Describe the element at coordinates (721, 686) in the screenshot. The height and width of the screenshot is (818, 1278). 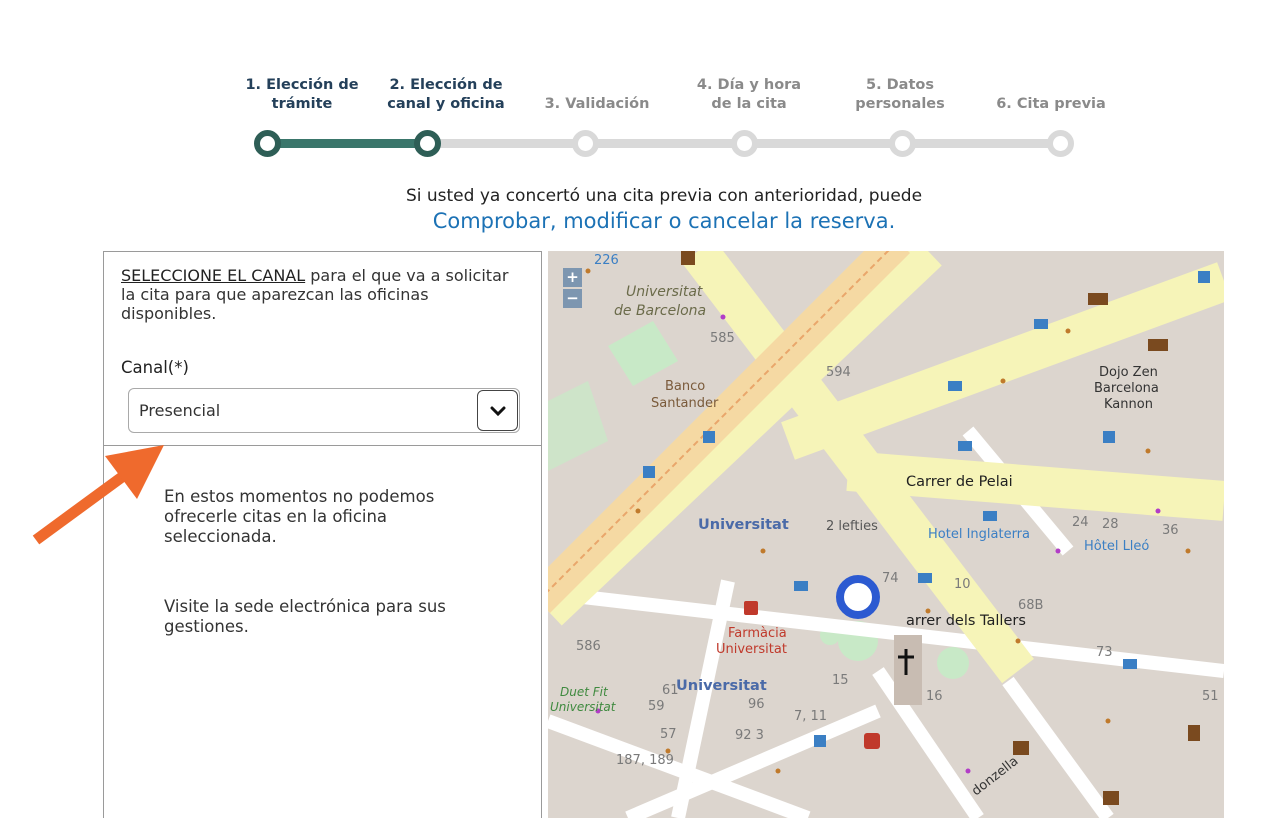
I see `map-label-universitat2: Universitat` at that location.